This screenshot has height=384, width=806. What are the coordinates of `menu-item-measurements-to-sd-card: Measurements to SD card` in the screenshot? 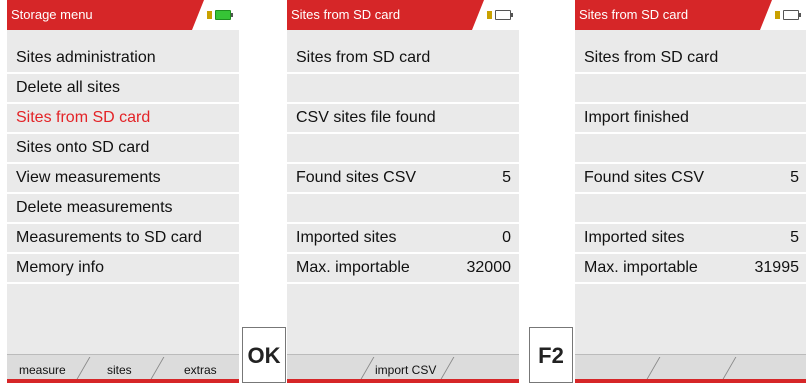 It's located at (123, 239).